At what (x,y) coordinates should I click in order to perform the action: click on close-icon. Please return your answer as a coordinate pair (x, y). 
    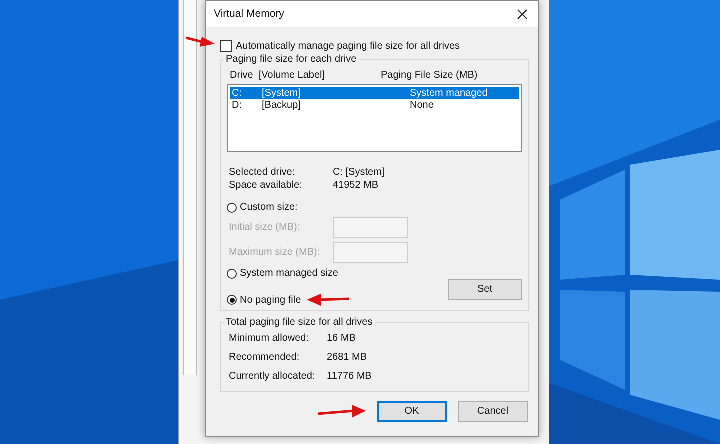
    Looking at the image, I should click on (522, 14).